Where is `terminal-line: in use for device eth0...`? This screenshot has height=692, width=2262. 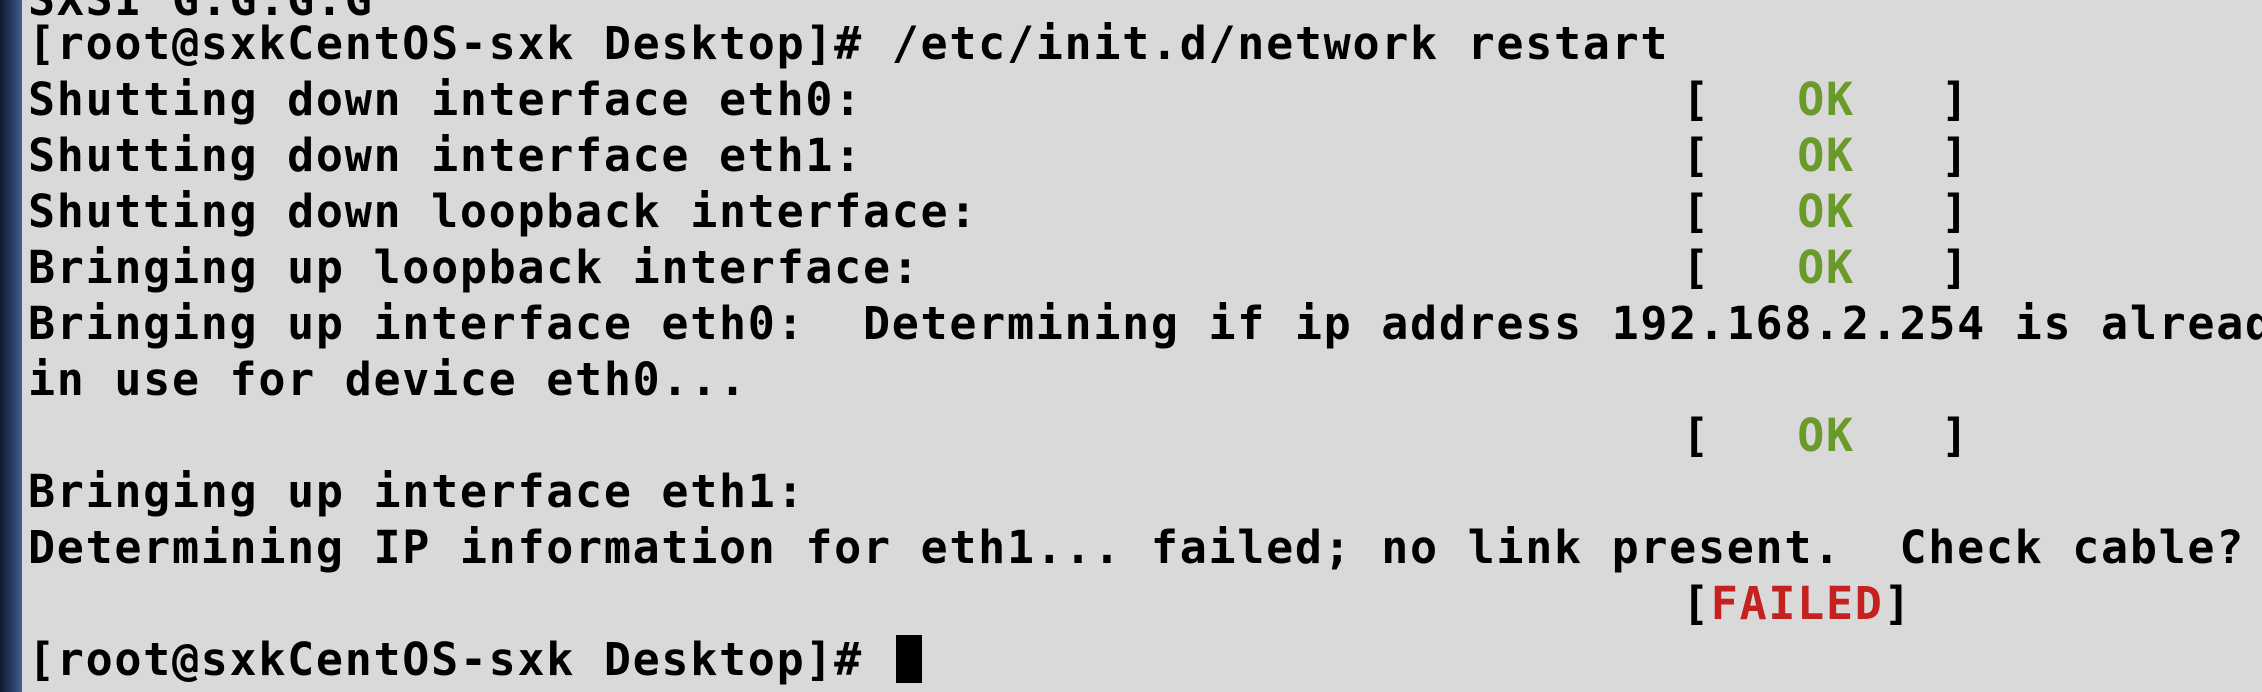
terminal-line: in use for device eth0... is located at coordinates (388, 379).